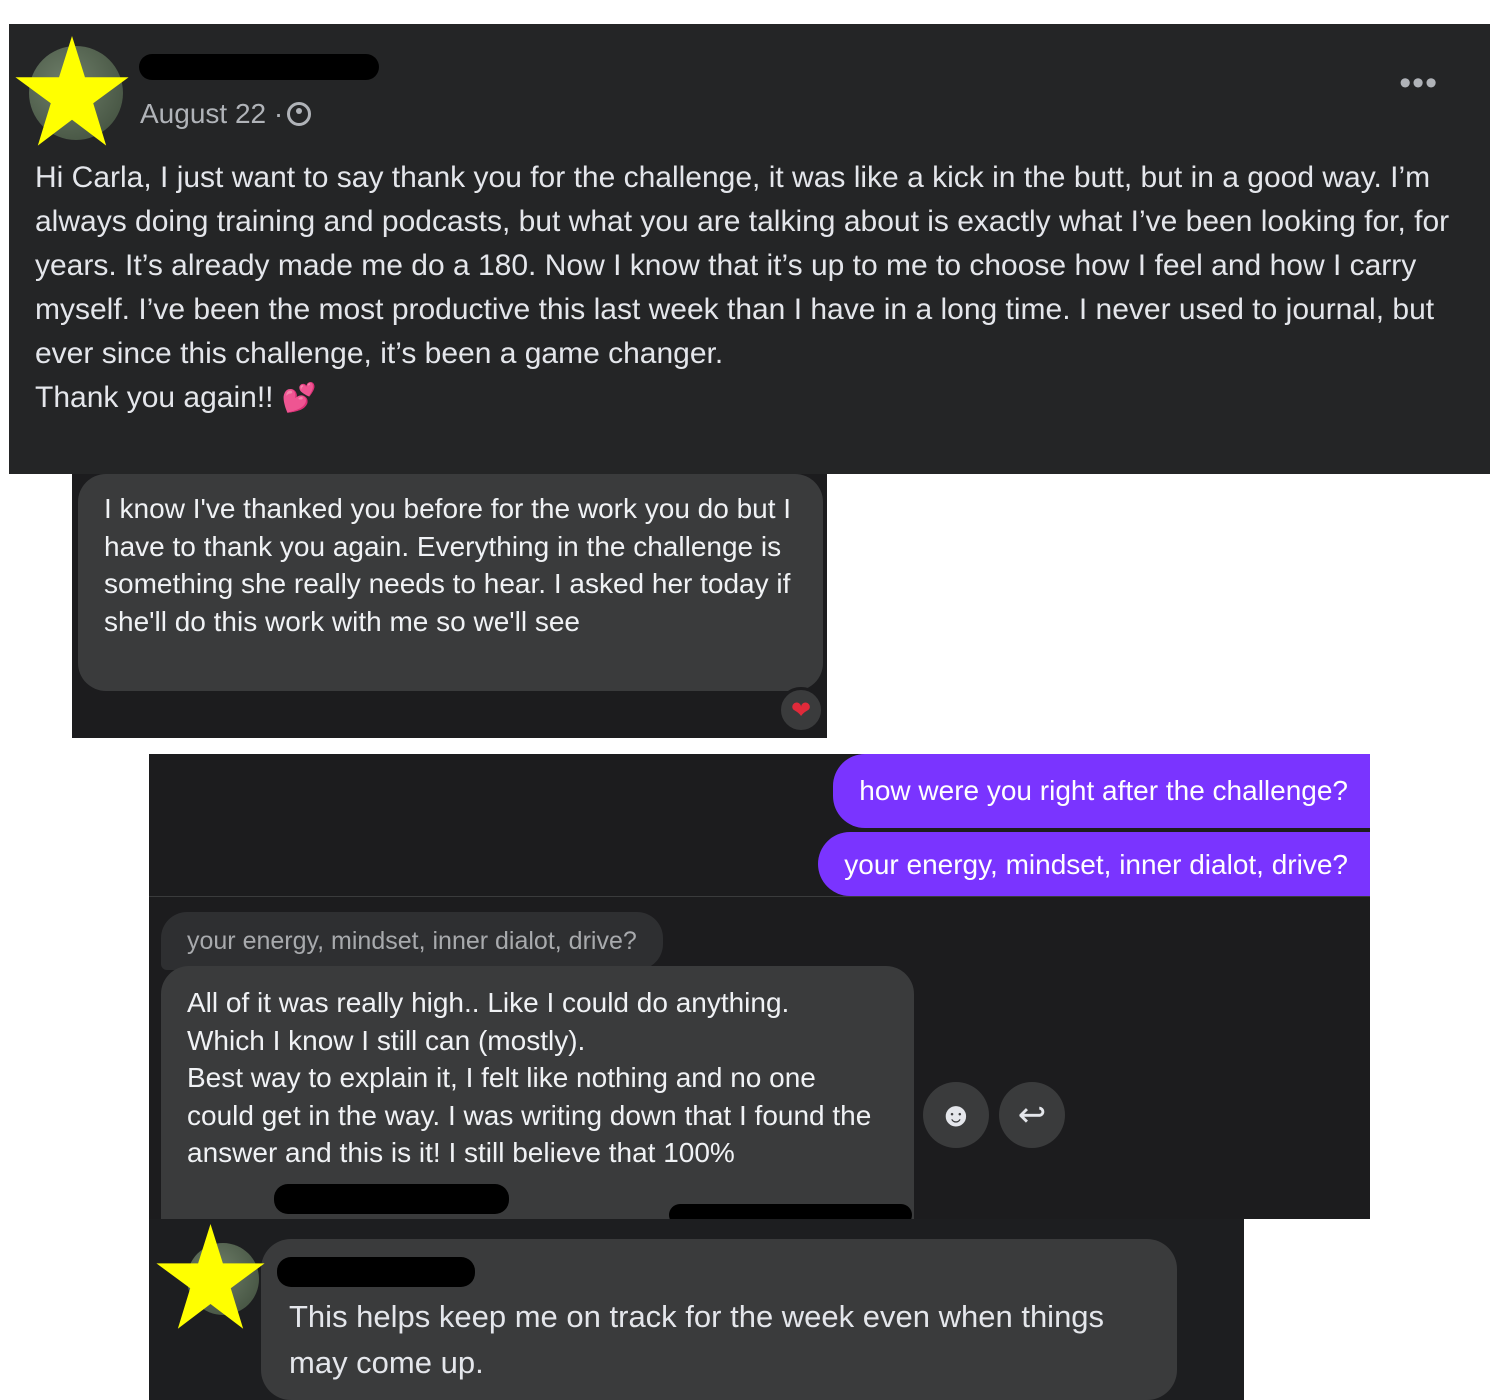 This screenshot has width=1500, height=1400. Describe the element at coordinates (1418, 83) in the screenshot. I see `more-options-icon: •••` at that location.